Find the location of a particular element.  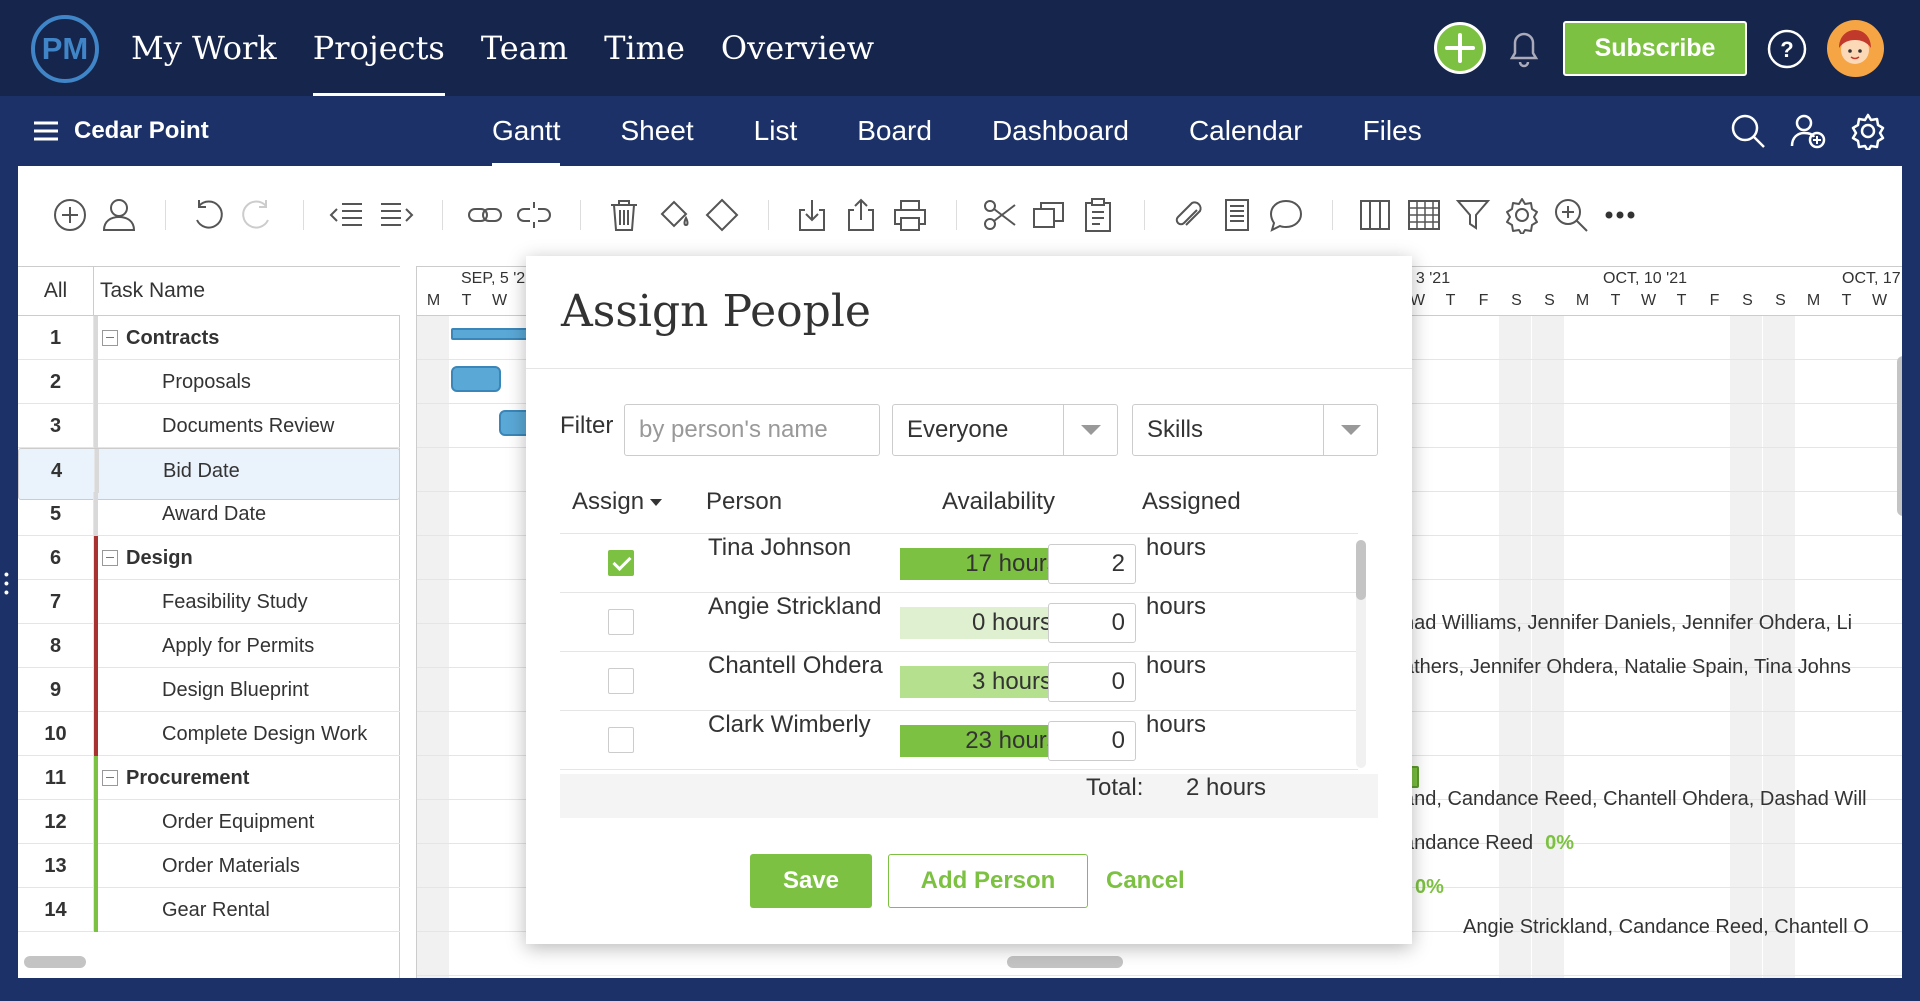

nav-my-work: My Work is located at coordinates (204, 48).